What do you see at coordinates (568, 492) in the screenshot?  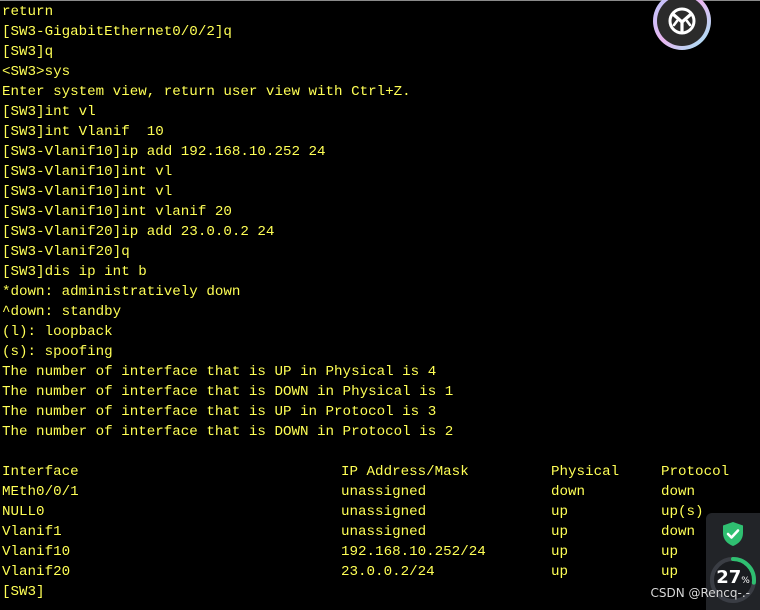 I see `physical-cell: down` at bounding box center [568, 492].